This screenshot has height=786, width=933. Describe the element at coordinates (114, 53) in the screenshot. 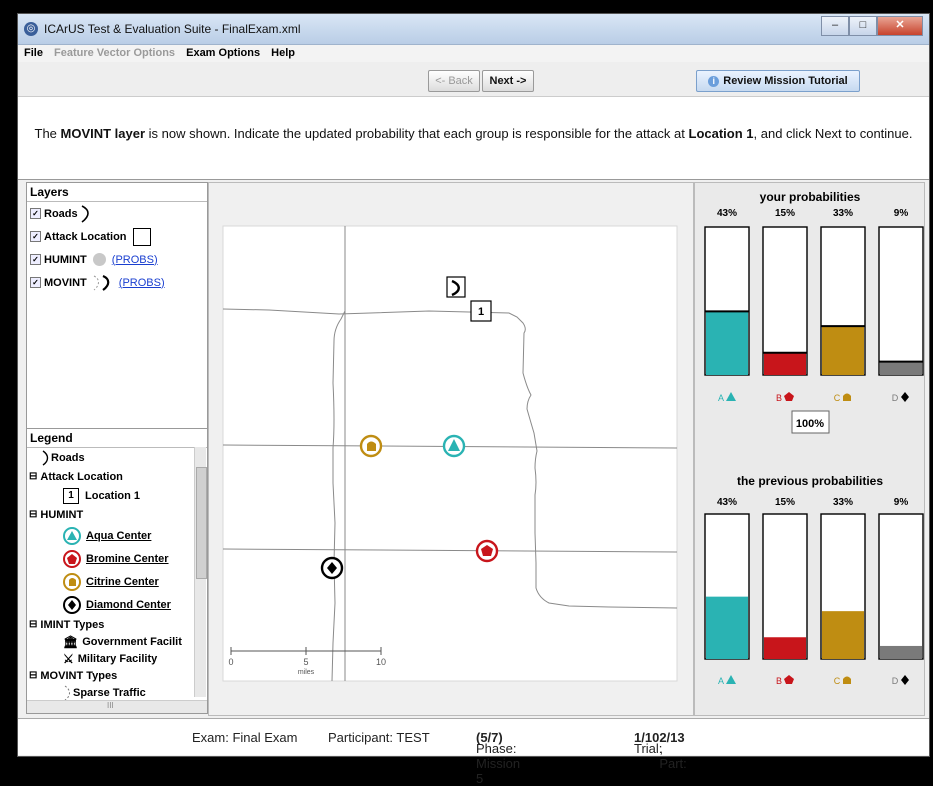

I see `menu-feature-vector-options: Feature Vector Options` at that location.